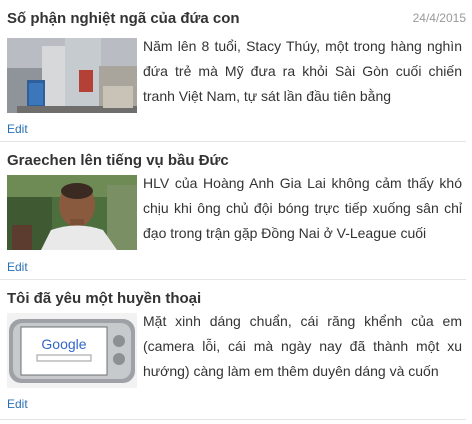  I want to click on article-thumbnail: Google, so click(72, 350).